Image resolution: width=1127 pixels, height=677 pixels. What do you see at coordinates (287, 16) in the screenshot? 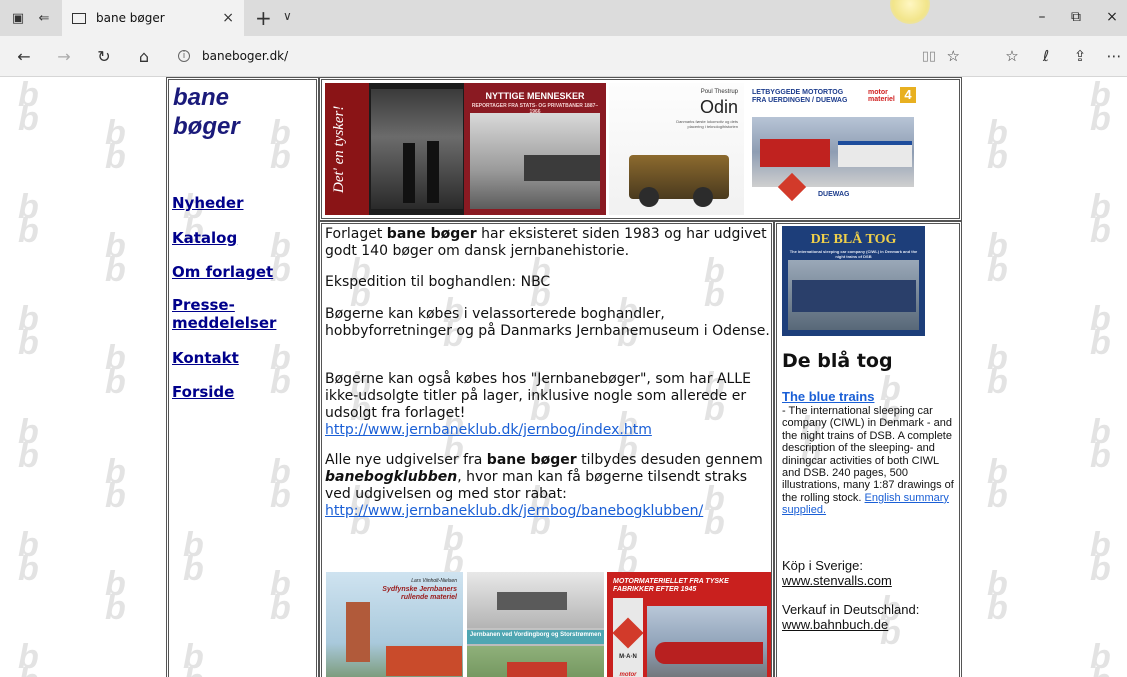
I see `tab-list-chevron-icon: ∨` at bounding box center [287, 16].